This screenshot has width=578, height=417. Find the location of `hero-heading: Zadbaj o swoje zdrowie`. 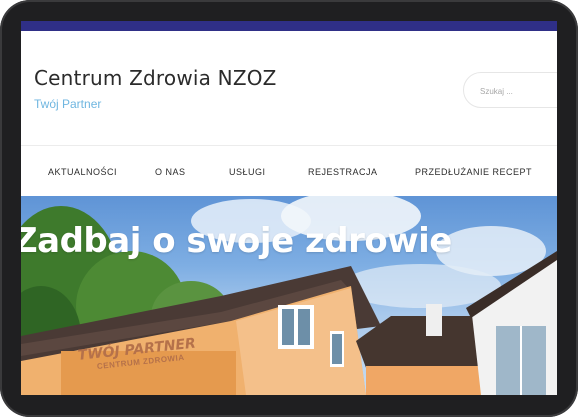

hero-heading: Zadbaj o swoje zdrowie is located at coordinates (236, 241).